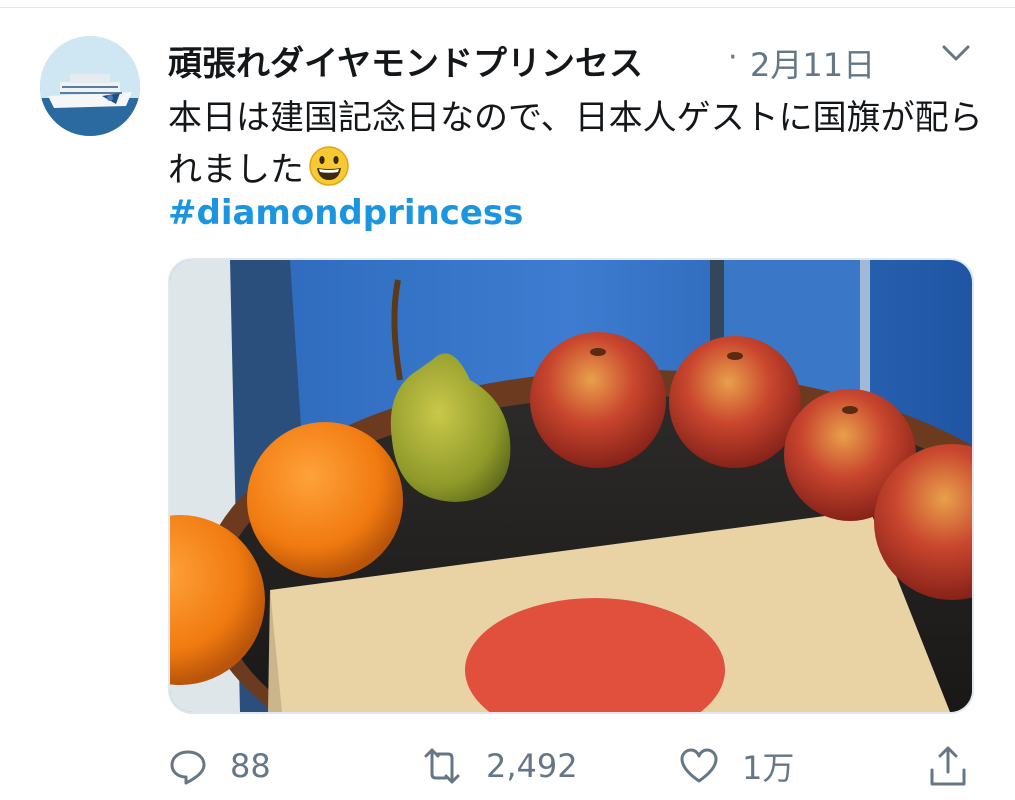  Describe the element at coordinates (329, 166) in the screenshot. I see `grinning-face-emoji` at that location.